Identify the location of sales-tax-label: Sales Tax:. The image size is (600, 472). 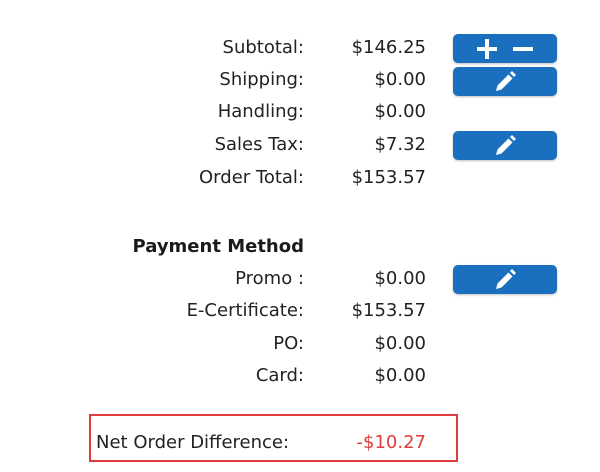
(259, 144).